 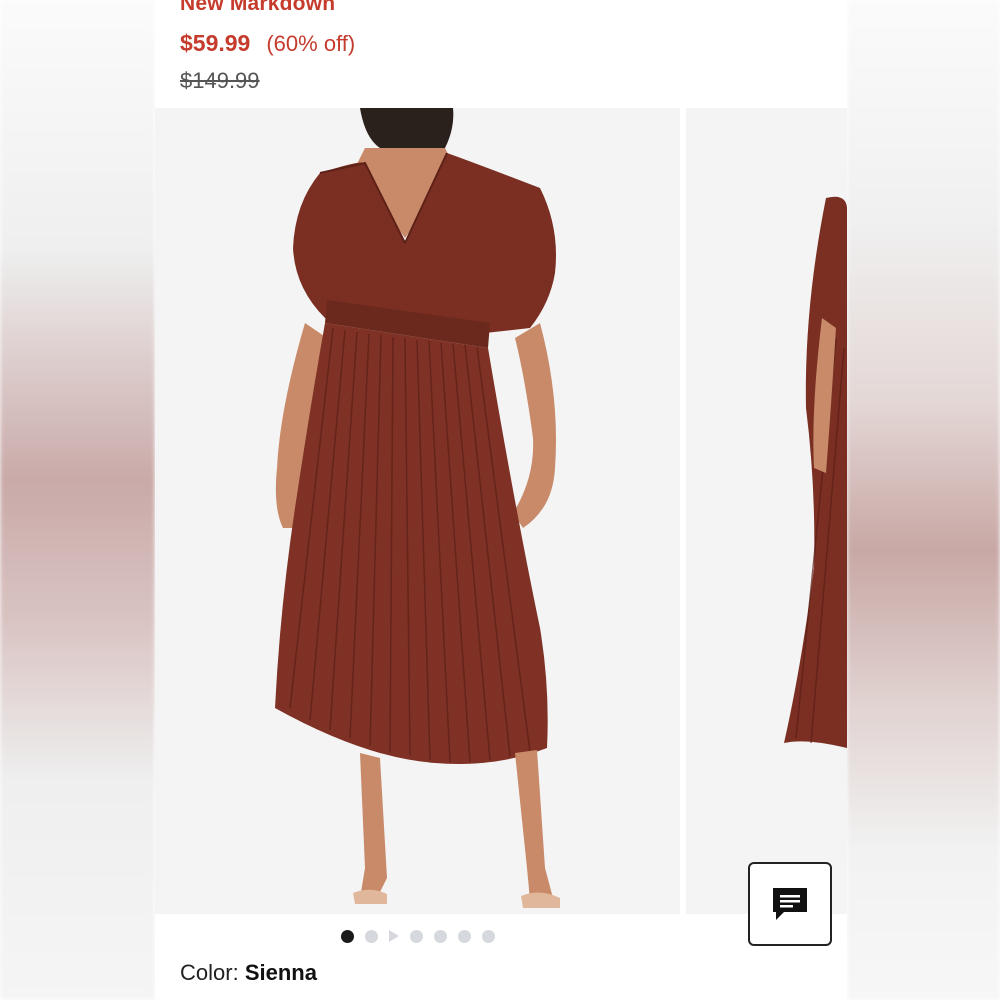 I want to click on discount-percent: (60% off), so click(x=311, y=43).